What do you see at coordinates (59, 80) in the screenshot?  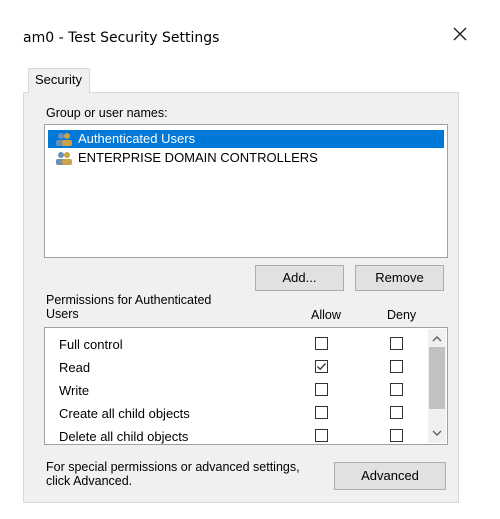 I see `tab-security: Security` at bounding box center [59, 80].